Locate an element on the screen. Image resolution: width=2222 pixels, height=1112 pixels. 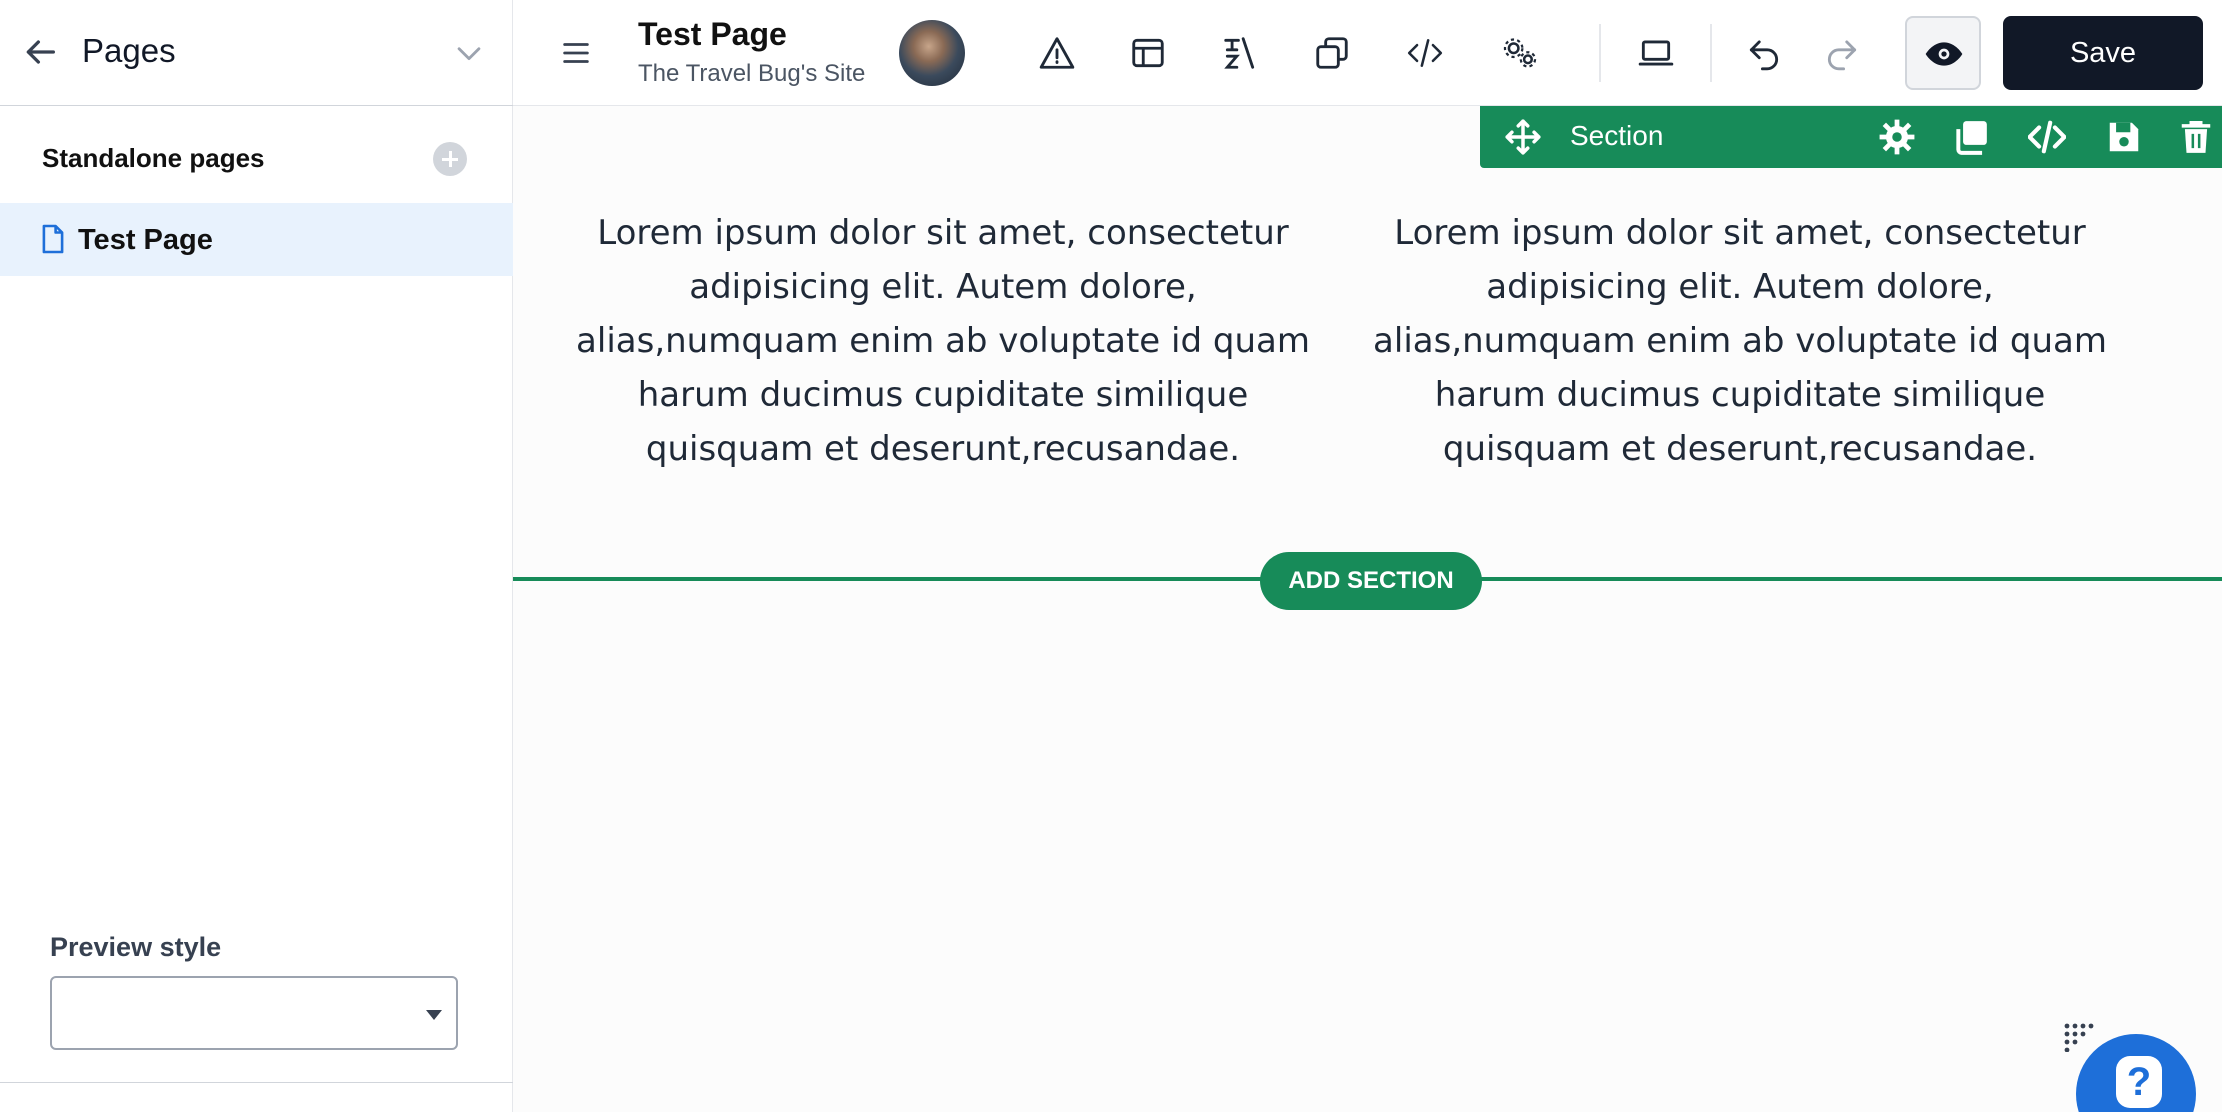
sidebar-header: Pages is located at coordinates (256, 53).